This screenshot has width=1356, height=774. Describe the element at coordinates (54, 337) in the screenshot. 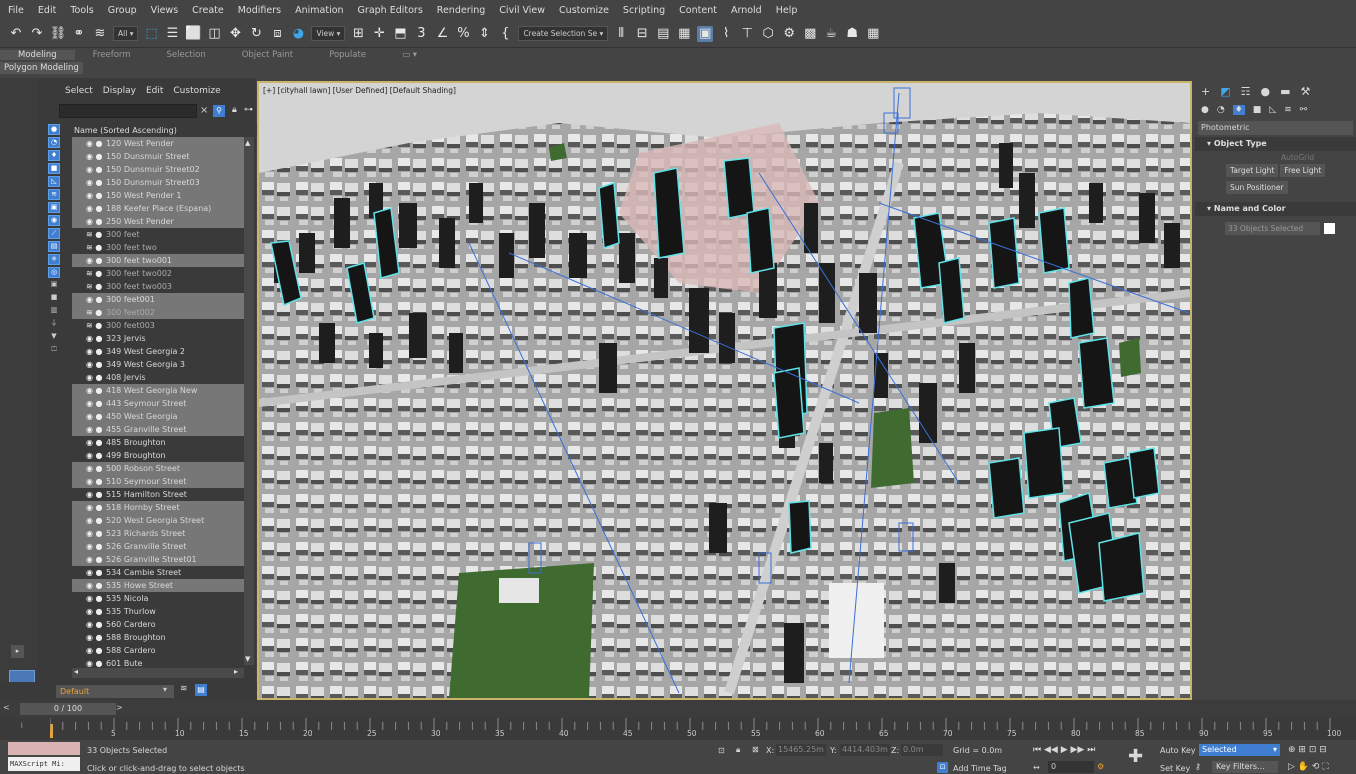

I see `display-influences-icon: ▼` at that location.